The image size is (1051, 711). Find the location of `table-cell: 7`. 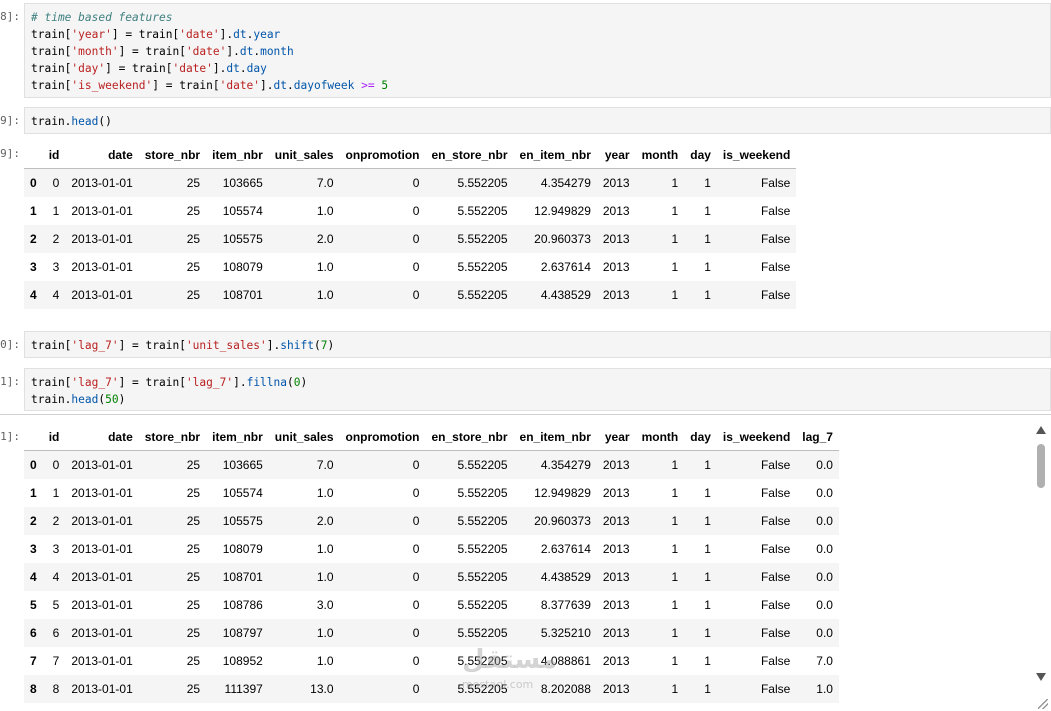

table-cell: 7 is located at coordinates (56, 661).